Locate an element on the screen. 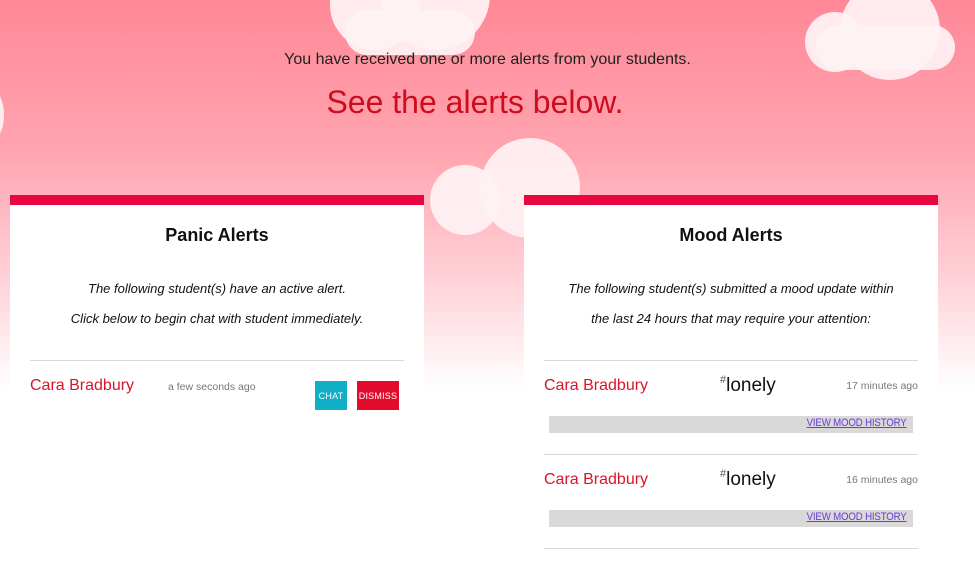 The width and height of the screenshot is (975, 561). chat-button: CHAT is located at coordinates (331, 395).